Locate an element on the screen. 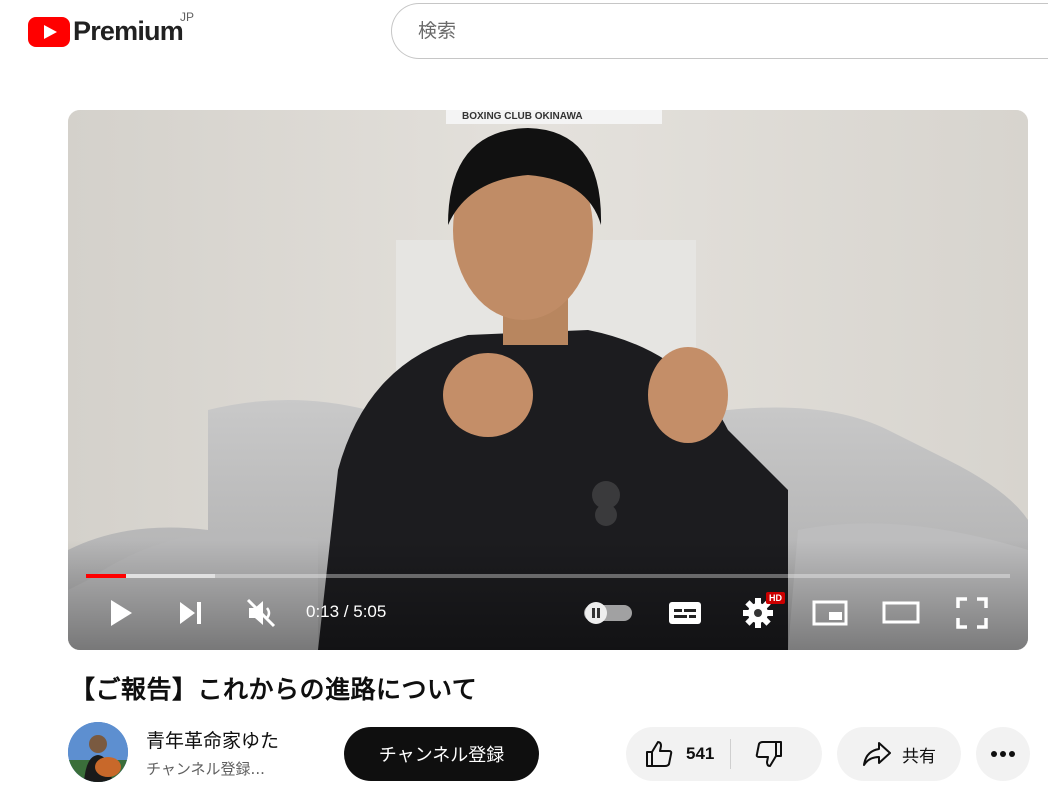 The image size is (1048, 804). play-icon is located at coordinates (121, 613).